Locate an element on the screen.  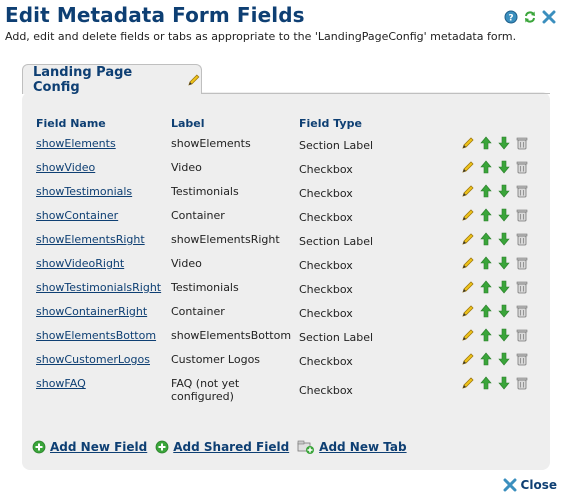
field-name-link: showElements is located at coordinates (76, 143).